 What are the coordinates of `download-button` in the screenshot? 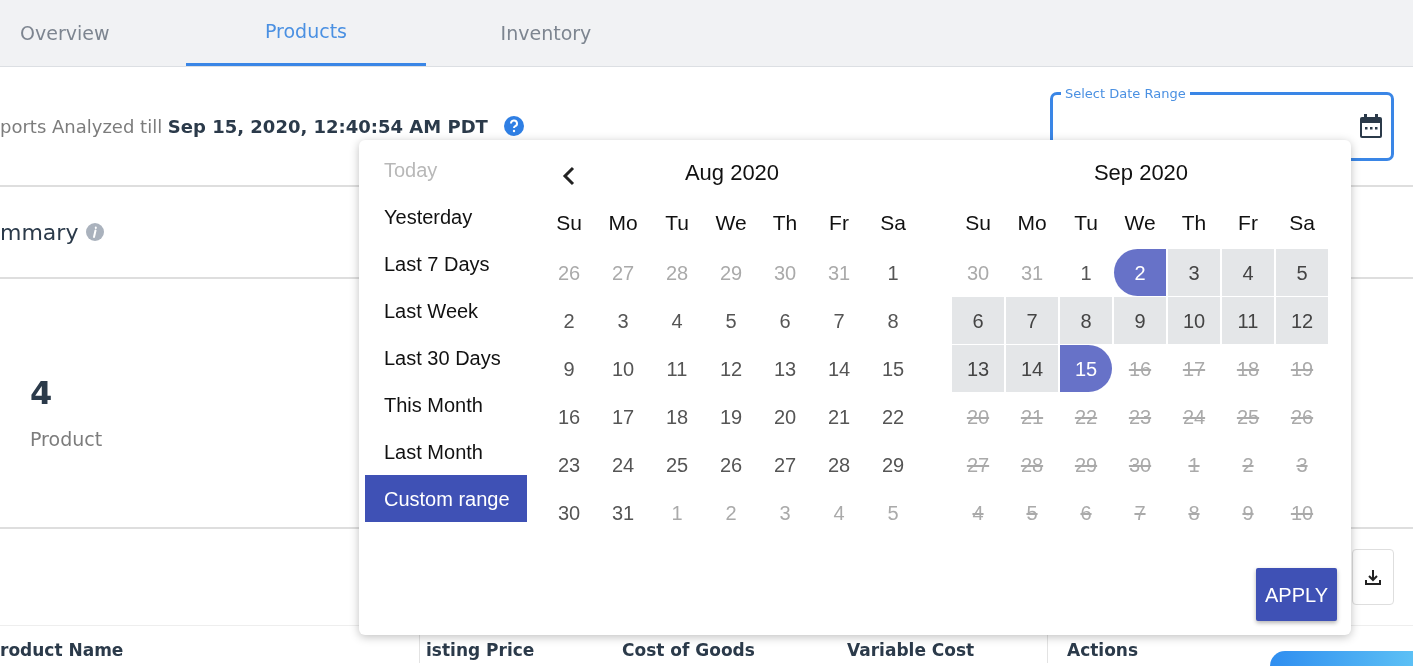 It's located at (1373, 577).